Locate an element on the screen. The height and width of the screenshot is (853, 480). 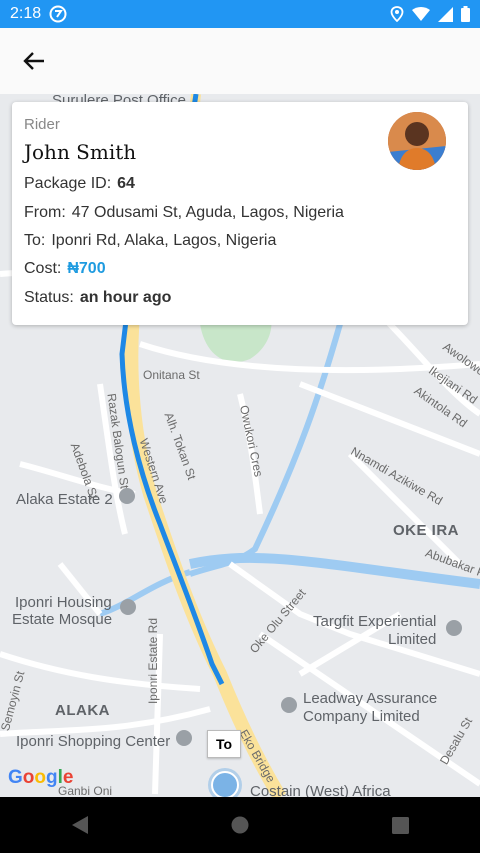
map-label-costain: Costain (West) Africa is located at coordinates (320, 790).